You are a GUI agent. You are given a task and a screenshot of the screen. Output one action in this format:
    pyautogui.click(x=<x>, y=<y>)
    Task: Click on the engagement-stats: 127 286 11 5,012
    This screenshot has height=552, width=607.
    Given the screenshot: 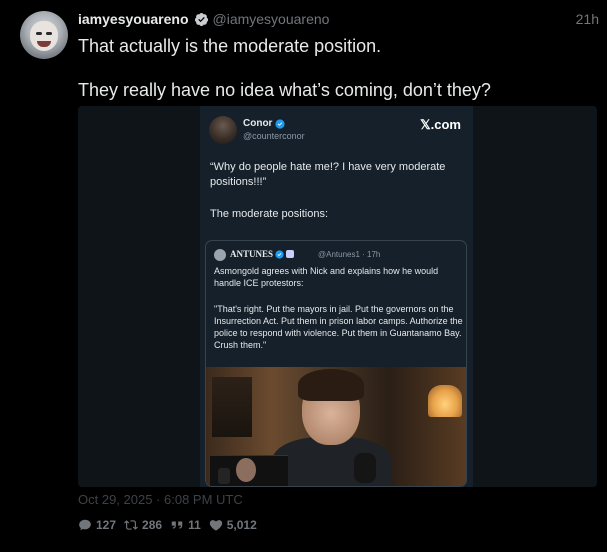 What is the action you would take?
    pyautogui.click(x=171, y=525)
    